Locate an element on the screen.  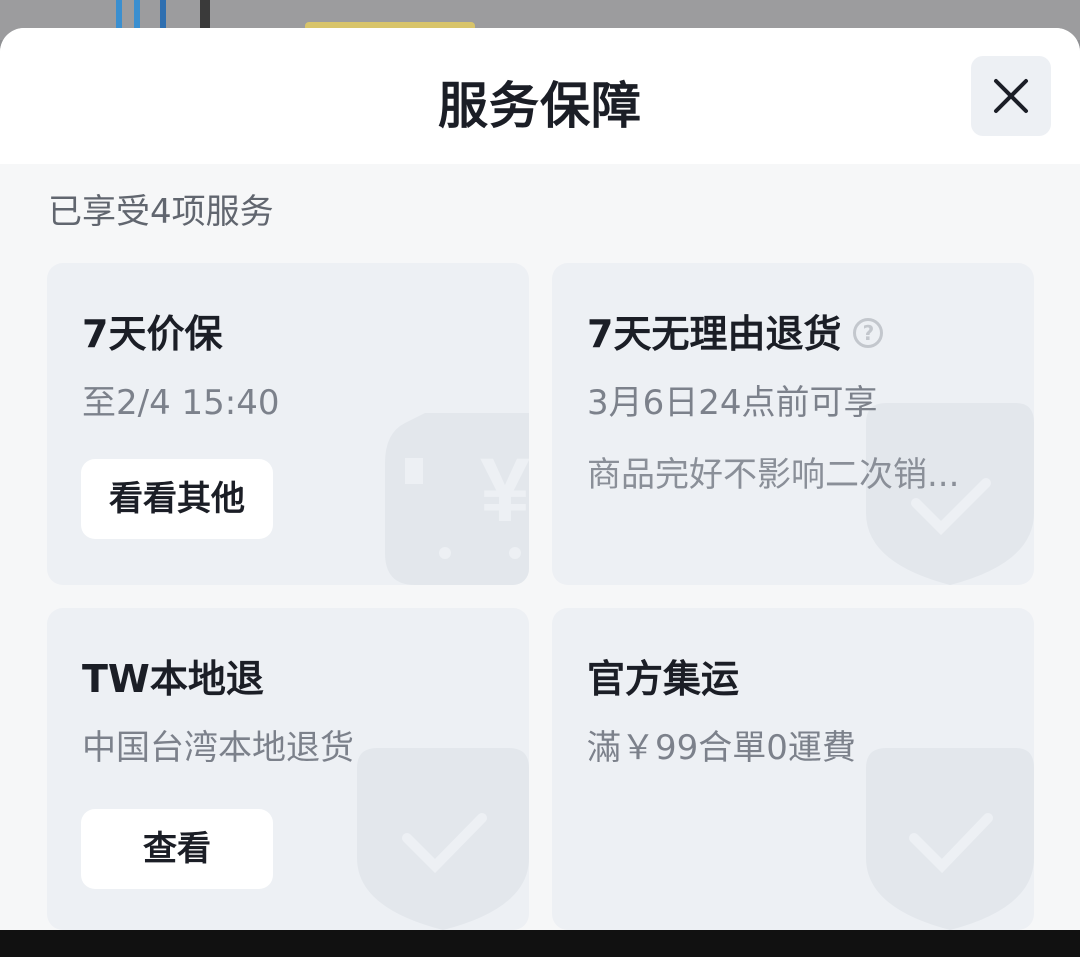
card-subtitle: 中国台湾本地退货 is located at coordinates (218, 748).